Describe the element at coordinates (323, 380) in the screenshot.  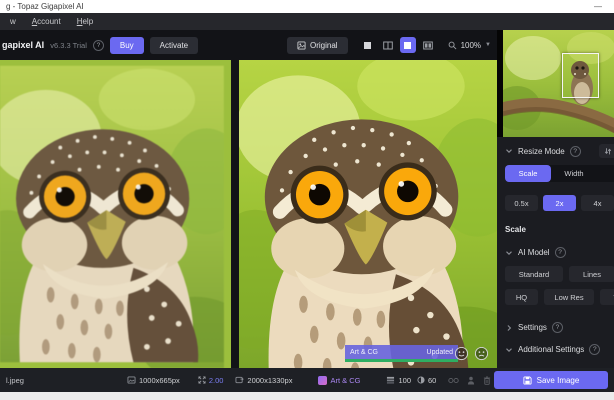
I see `model-gradient-icon` at that location.